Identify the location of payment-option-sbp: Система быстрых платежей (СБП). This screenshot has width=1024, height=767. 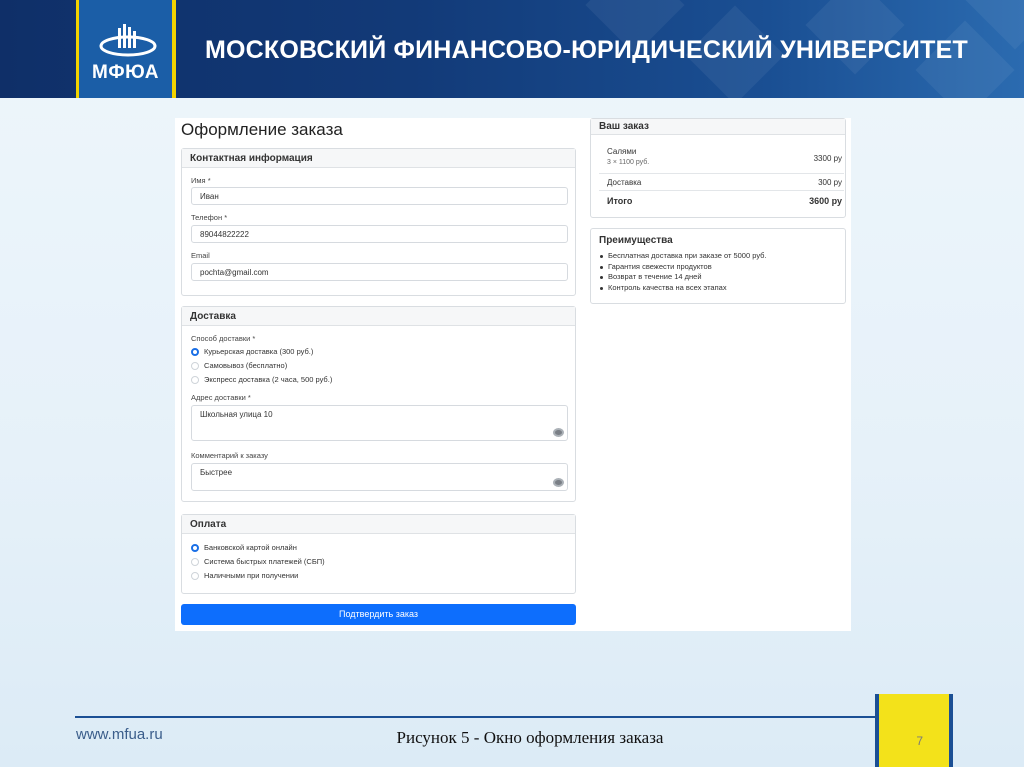
(258, 561).